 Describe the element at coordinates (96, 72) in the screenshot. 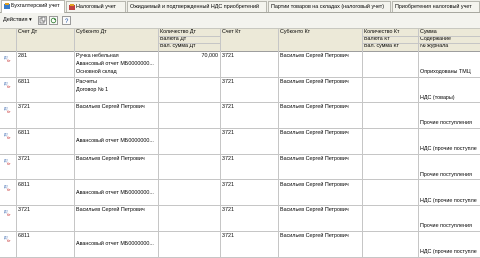

I see `cell-subkonto-dt-3: Основной склад` at that location.